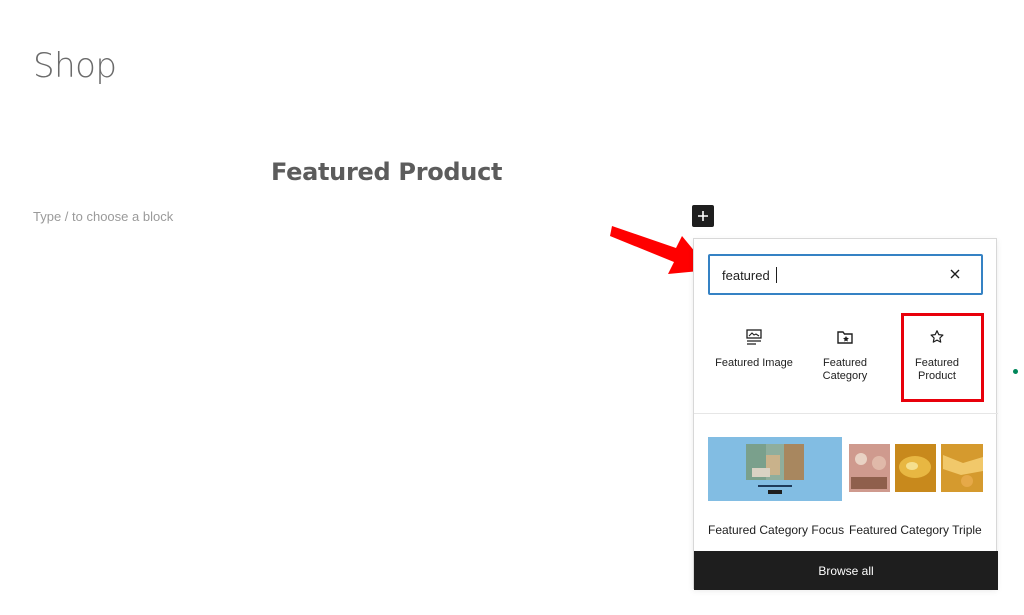  I want to click on featured-image-icon, so click(754, 337).